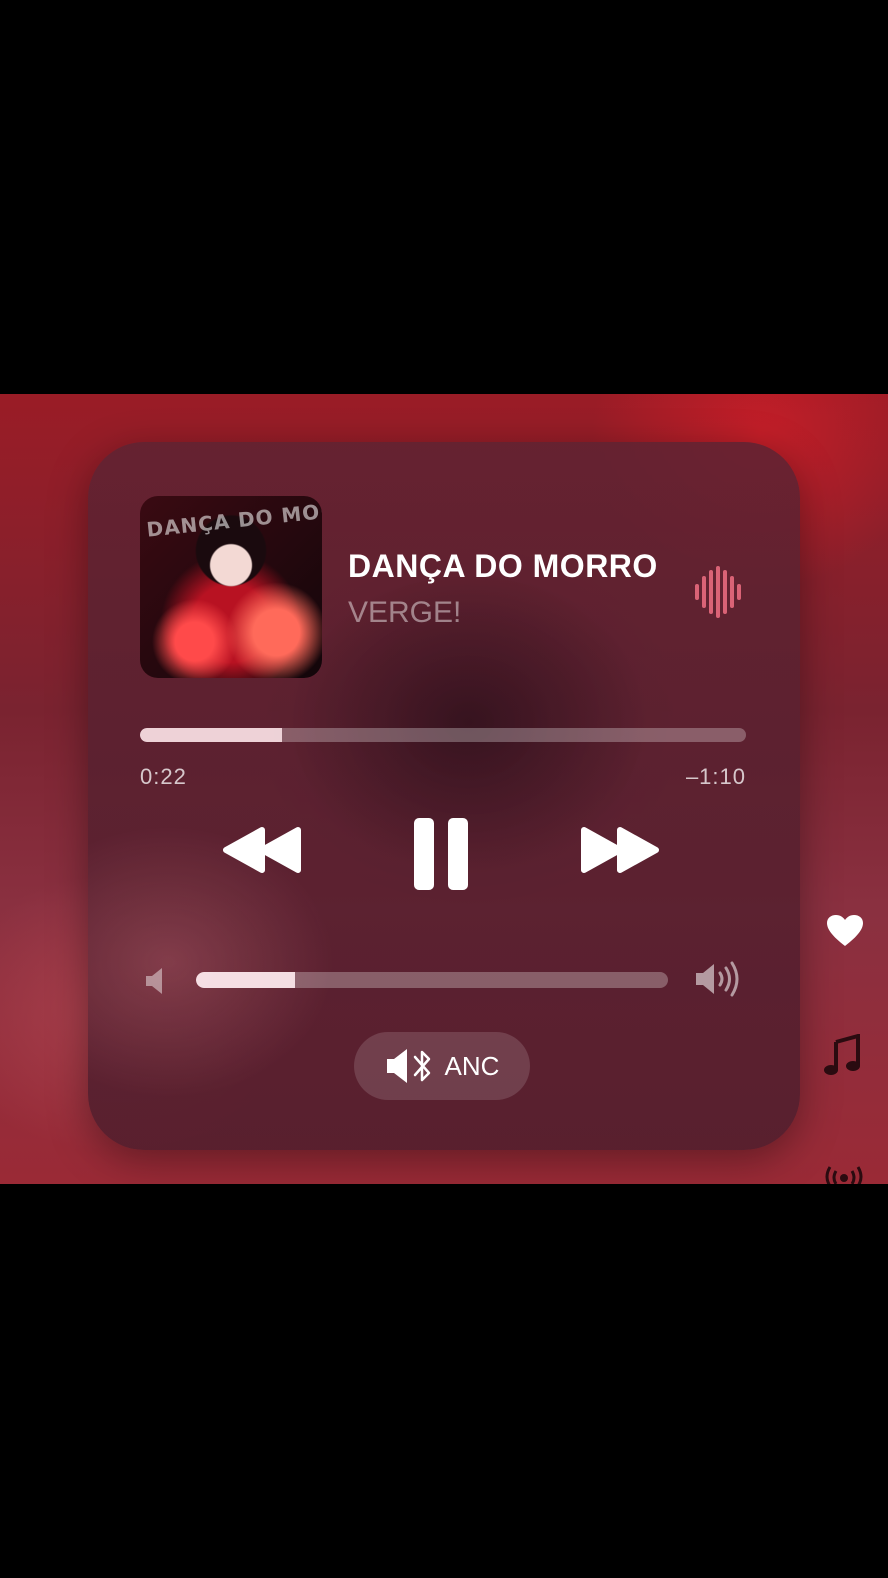  I want to click on audio-output-button: ANC, so click(442, 1066).